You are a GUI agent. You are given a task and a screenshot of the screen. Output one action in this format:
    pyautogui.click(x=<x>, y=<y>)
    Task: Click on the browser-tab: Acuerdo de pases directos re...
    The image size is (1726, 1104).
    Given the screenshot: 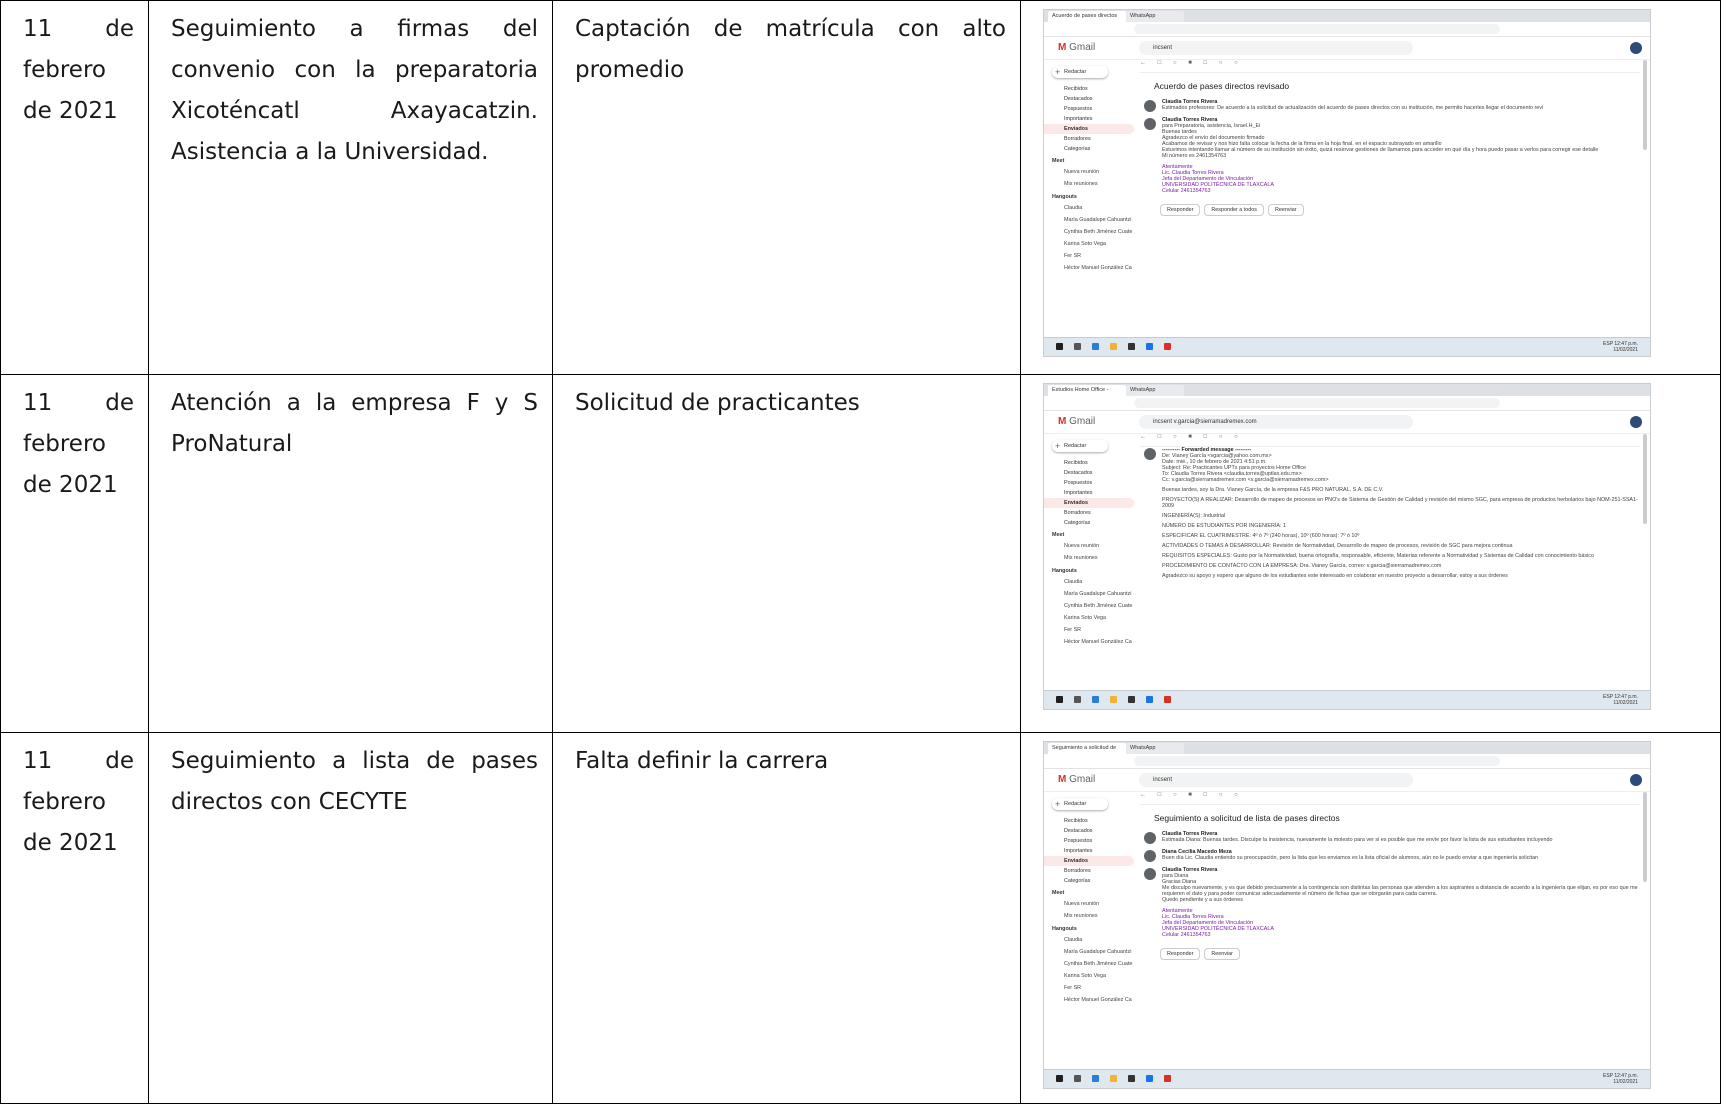 What is the action you would take?
    pyautogui.click(x=1087, y=20)
    